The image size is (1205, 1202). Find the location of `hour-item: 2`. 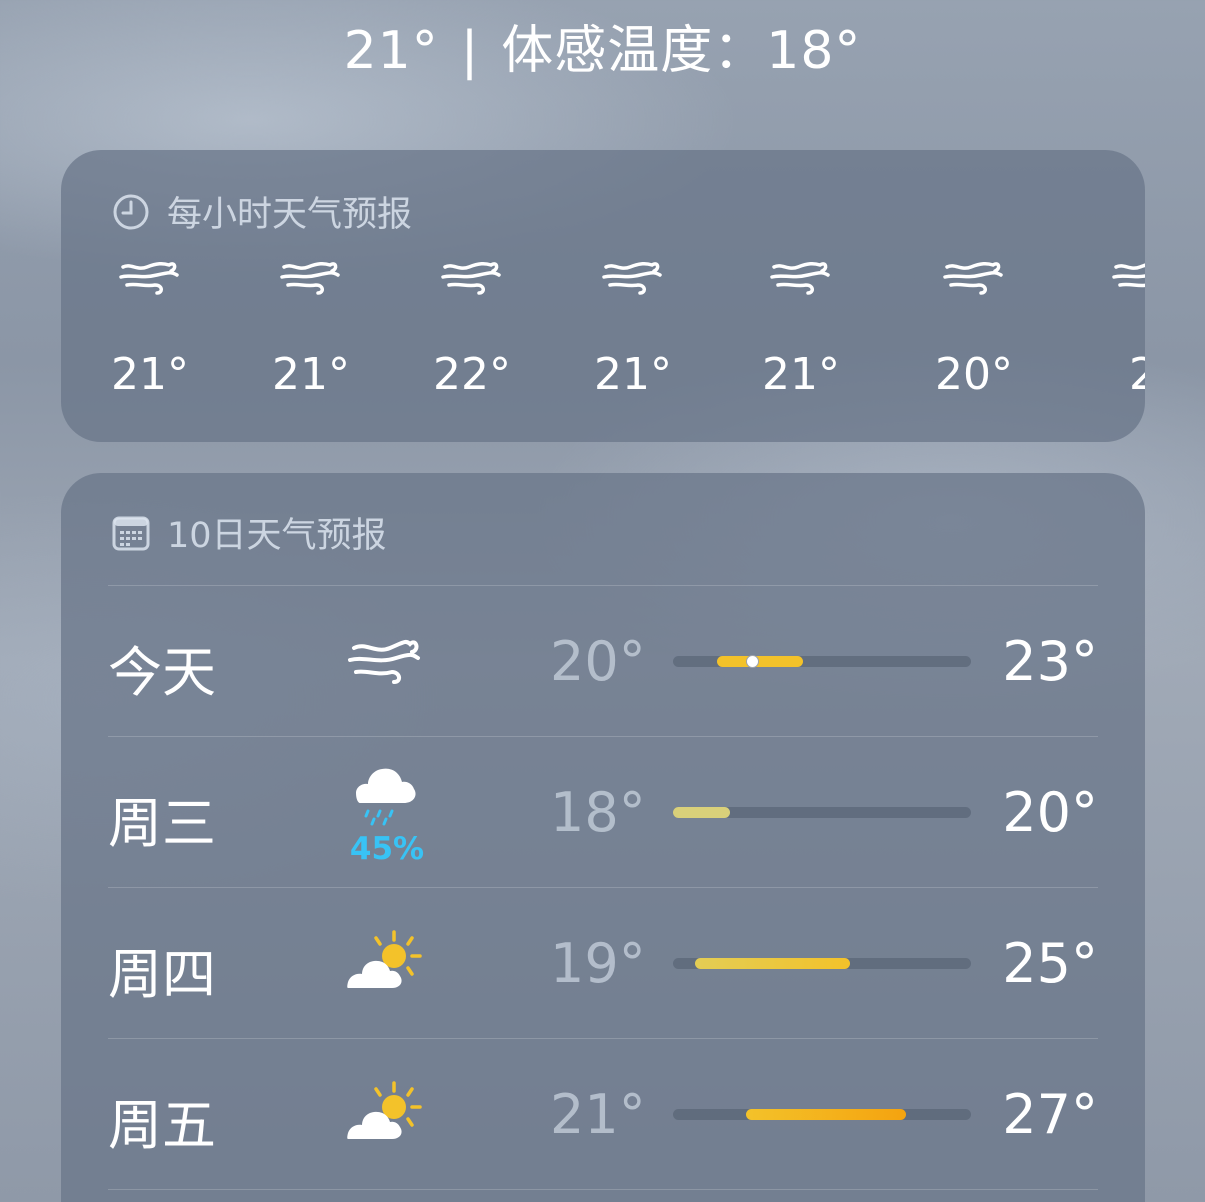

hour-item: 2 is located at coordinates (1114, 327).